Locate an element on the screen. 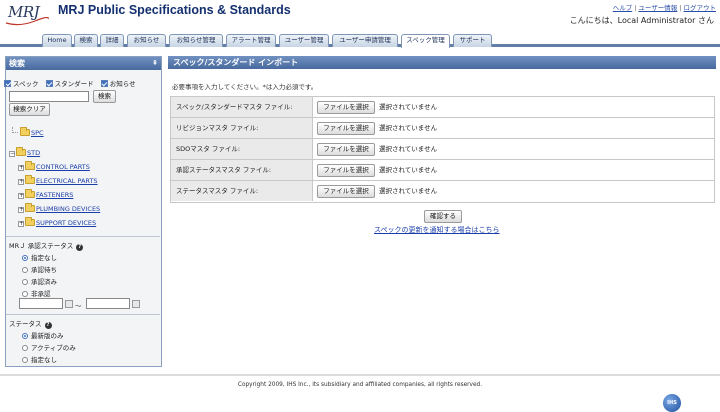 This screenshot has width=720, height=412. checkbox-notice is located at coordinates (104, 83).